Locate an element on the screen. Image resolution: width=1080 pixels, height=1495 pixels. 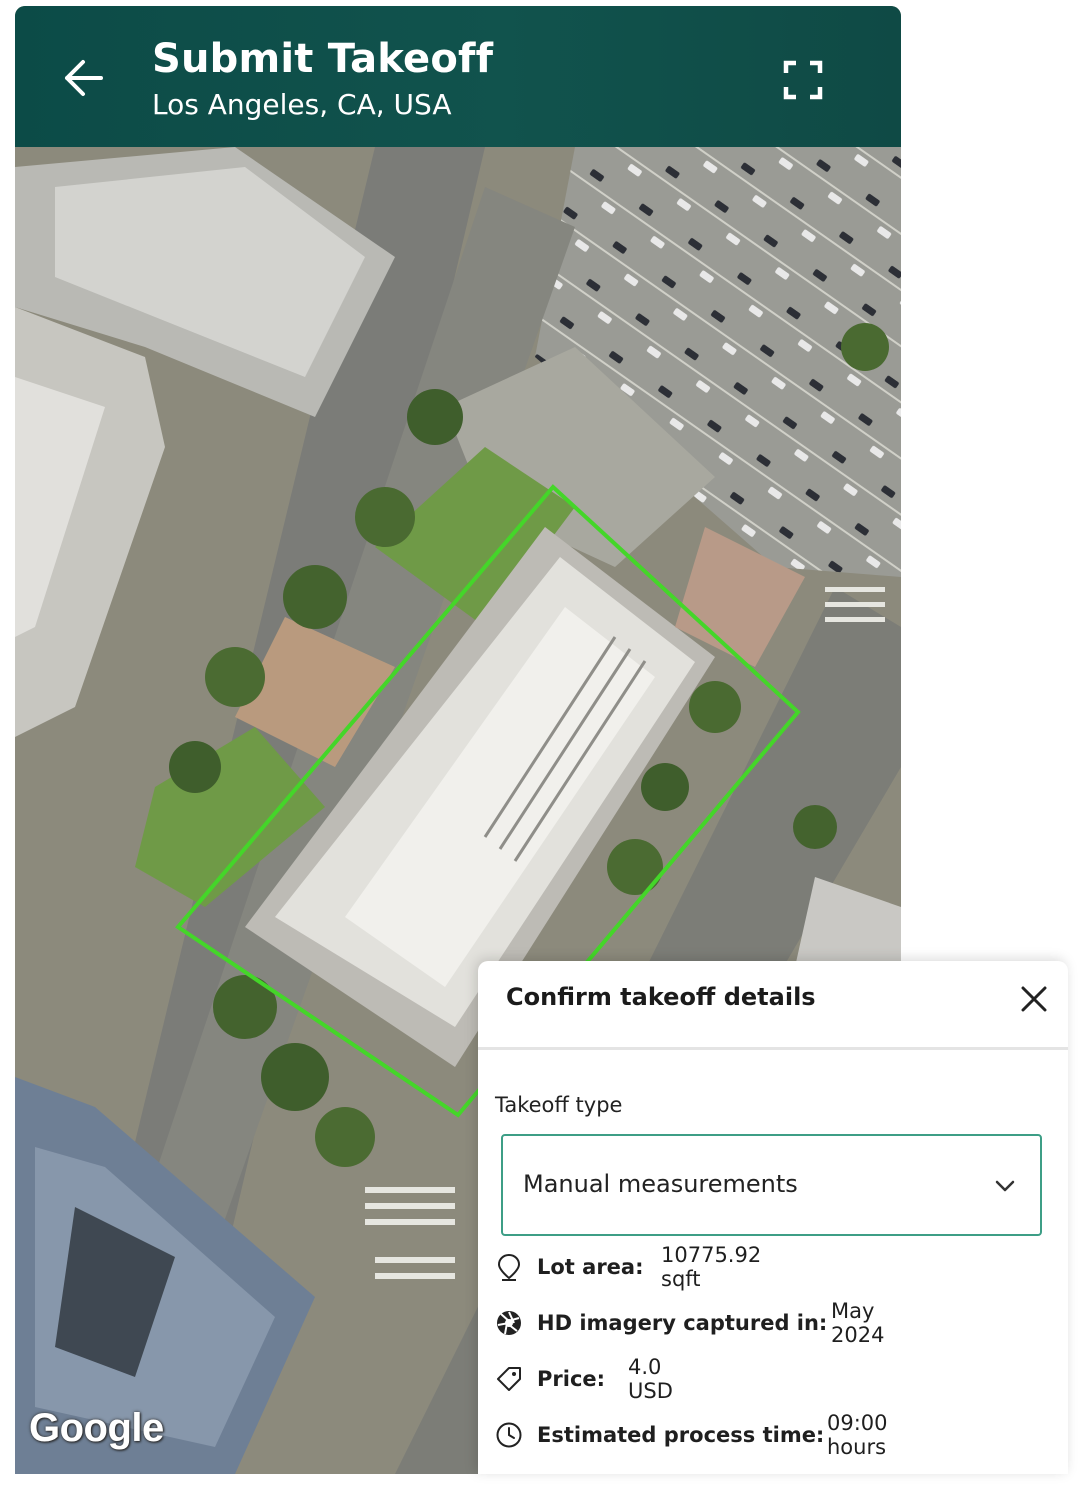
chevron-down-icon is located at coordinates (1005, 1186).